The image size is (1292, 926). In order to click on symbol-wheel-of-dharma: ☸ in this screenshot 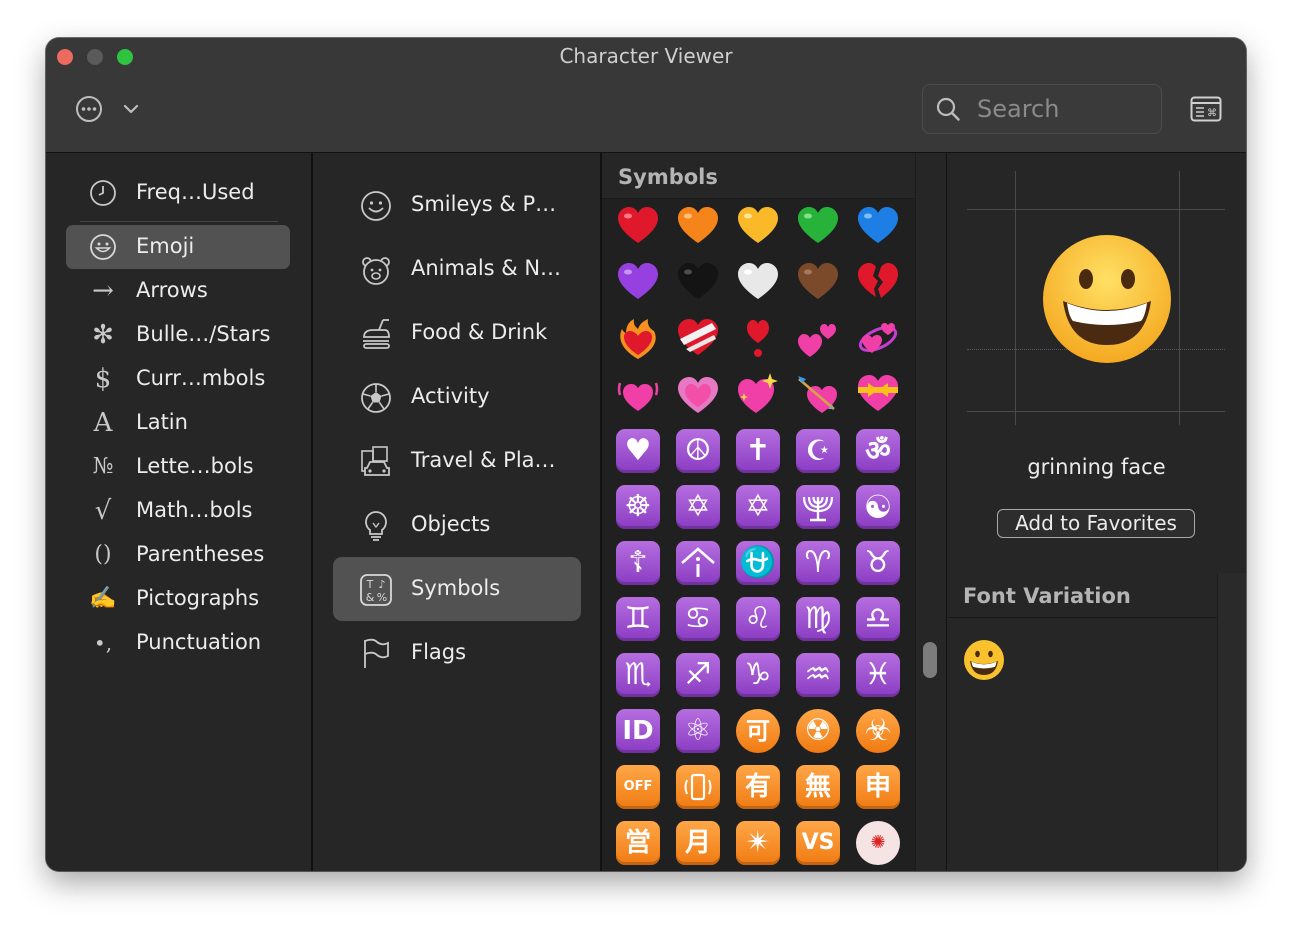, I will do `click(638, 507)`.